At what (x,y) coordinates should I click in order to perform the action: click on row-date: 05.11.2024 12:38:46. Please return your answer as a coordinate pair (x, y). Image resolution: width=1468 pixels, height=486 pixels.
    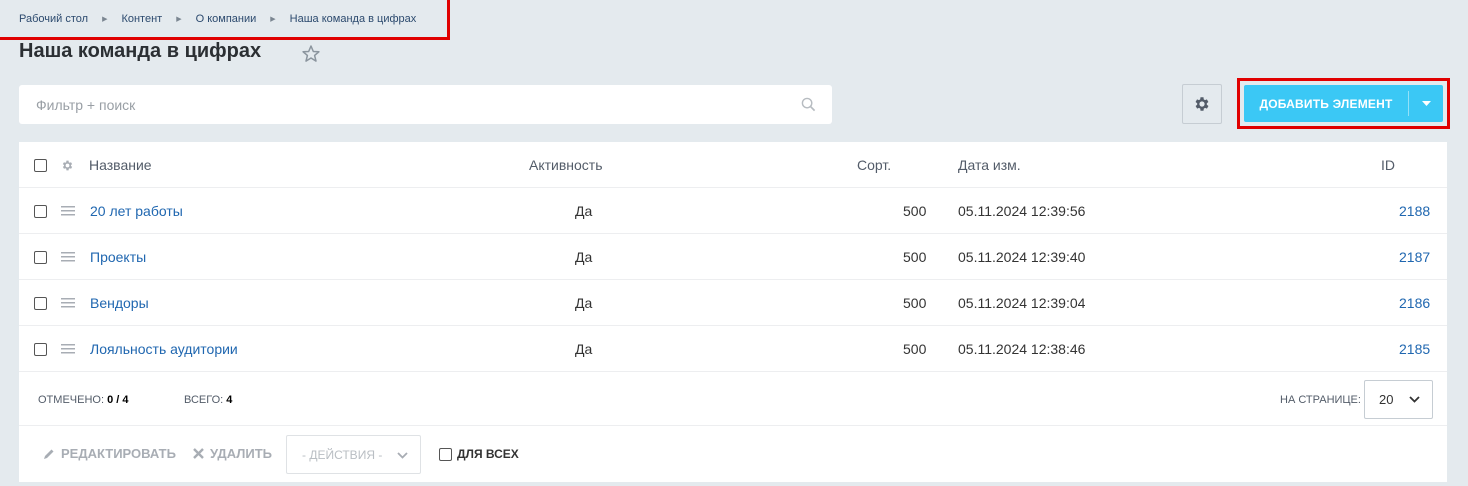
    Looking at the image, I should click on (1022, 349).